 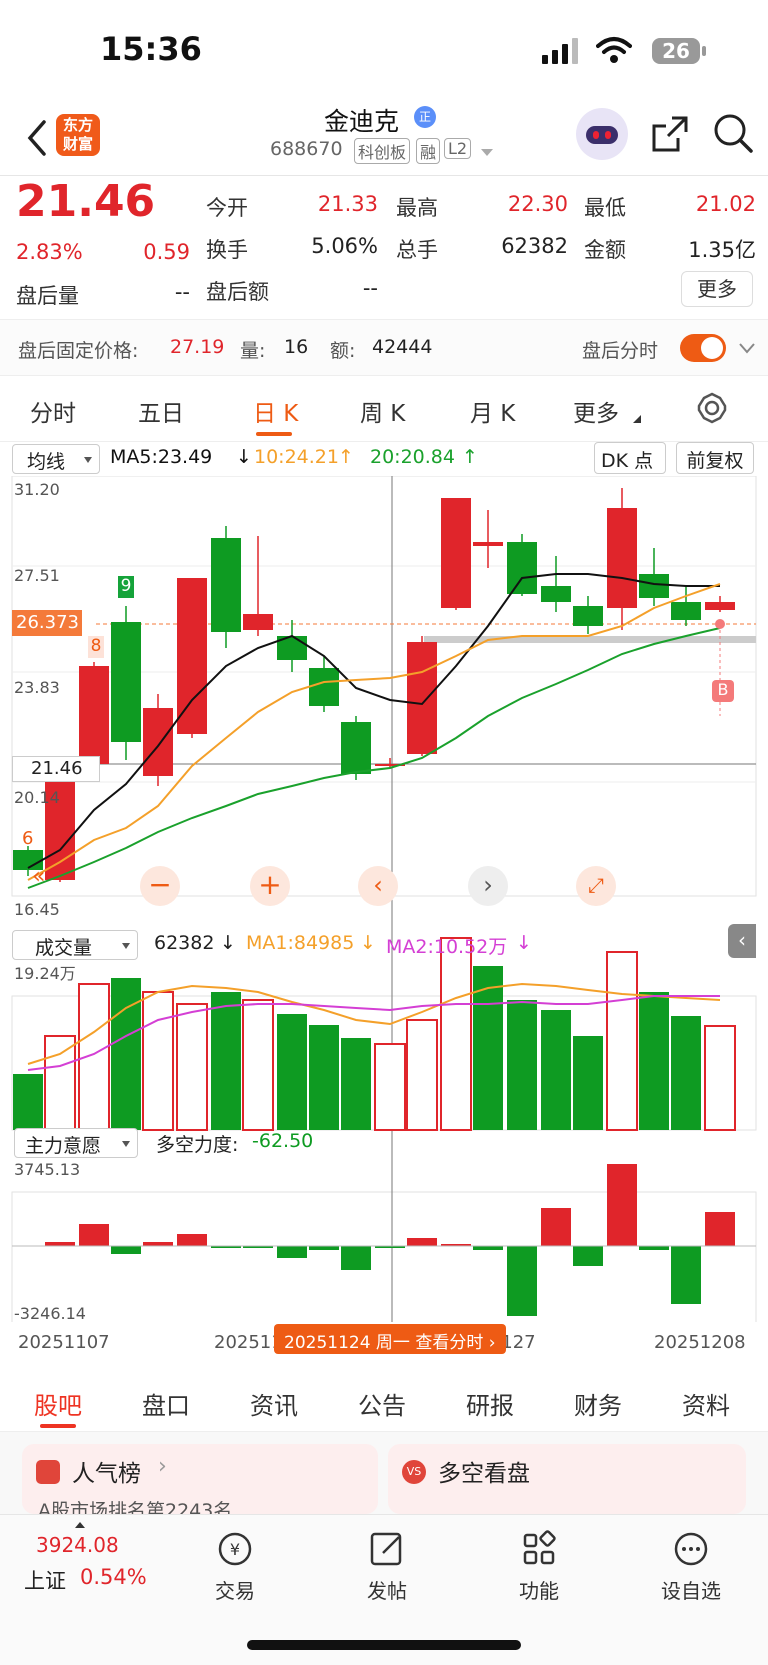 What do you see at coordinates (78, 135) in the screenshot?
I see `app-logo: 东方 财富` at bounding box center [78, 135].